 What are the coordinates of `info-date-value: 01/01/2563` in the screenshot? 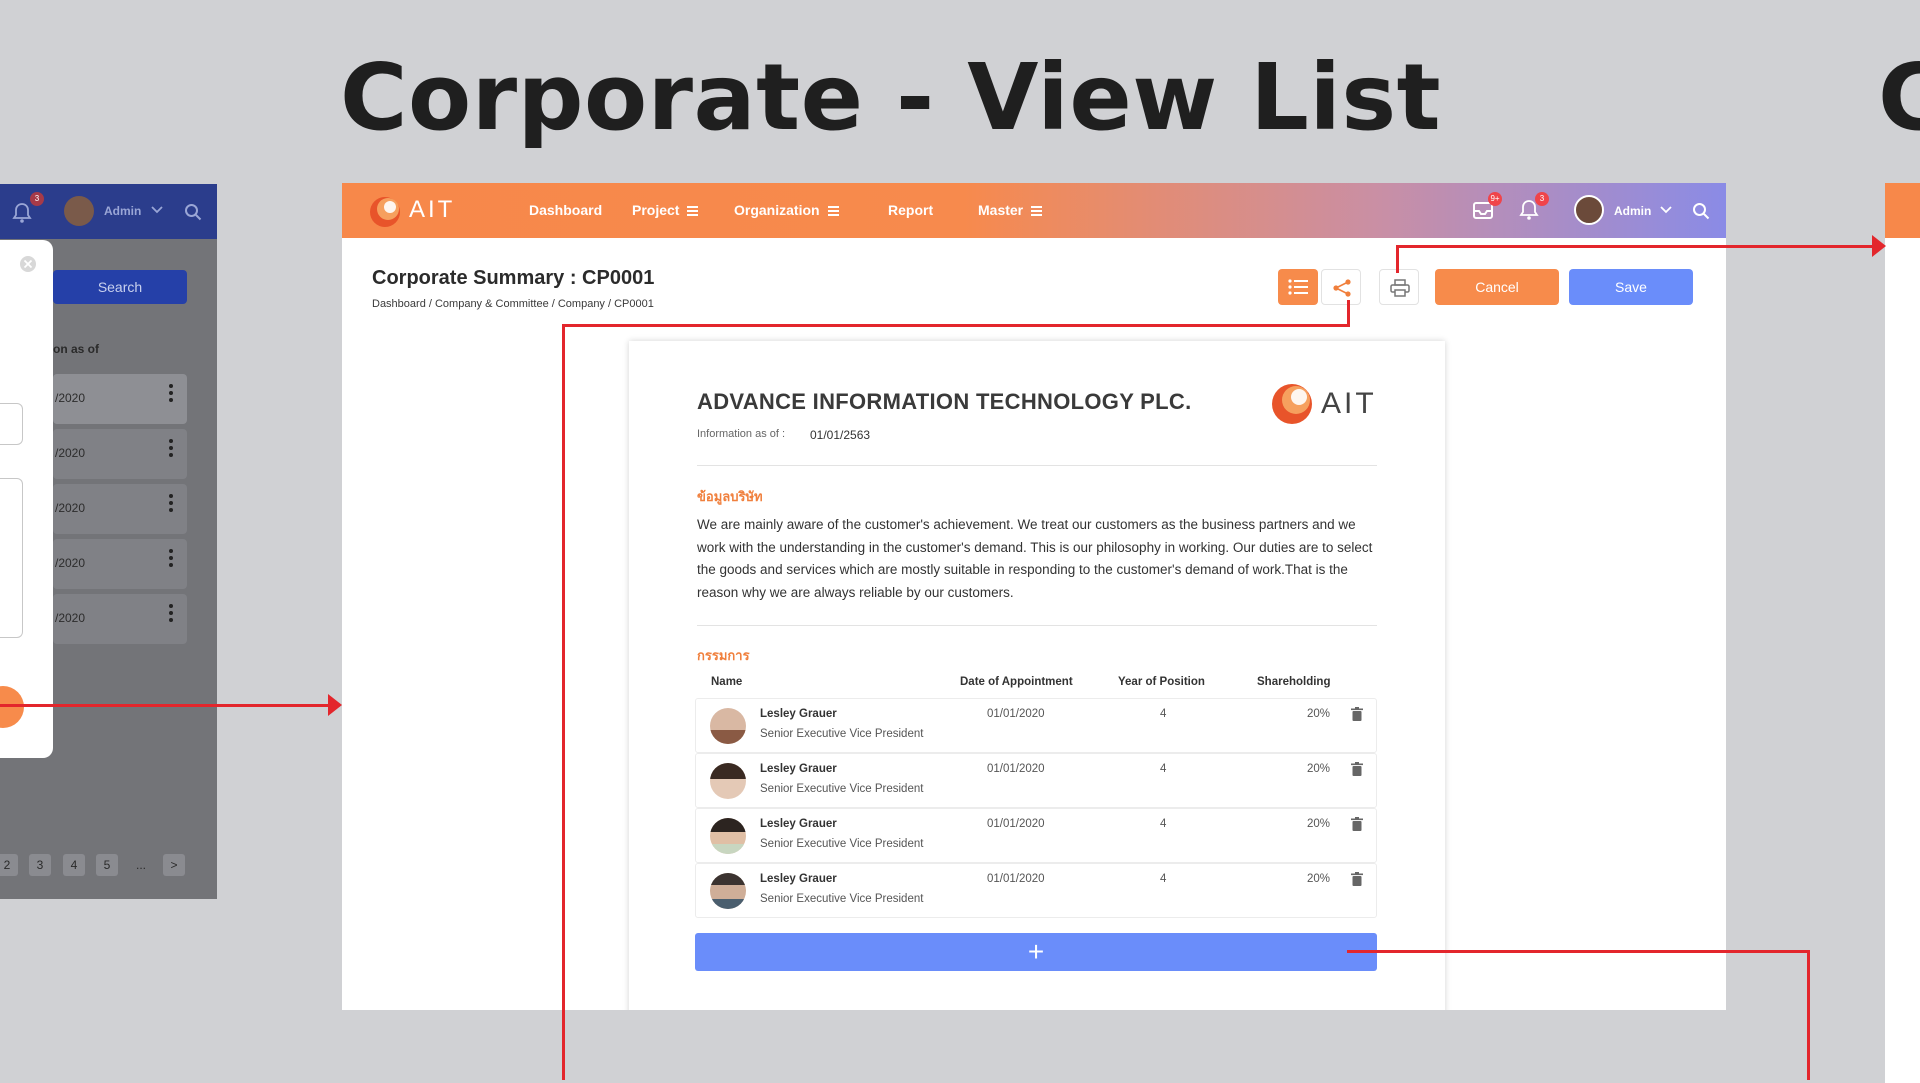 It's located at (840, 435).